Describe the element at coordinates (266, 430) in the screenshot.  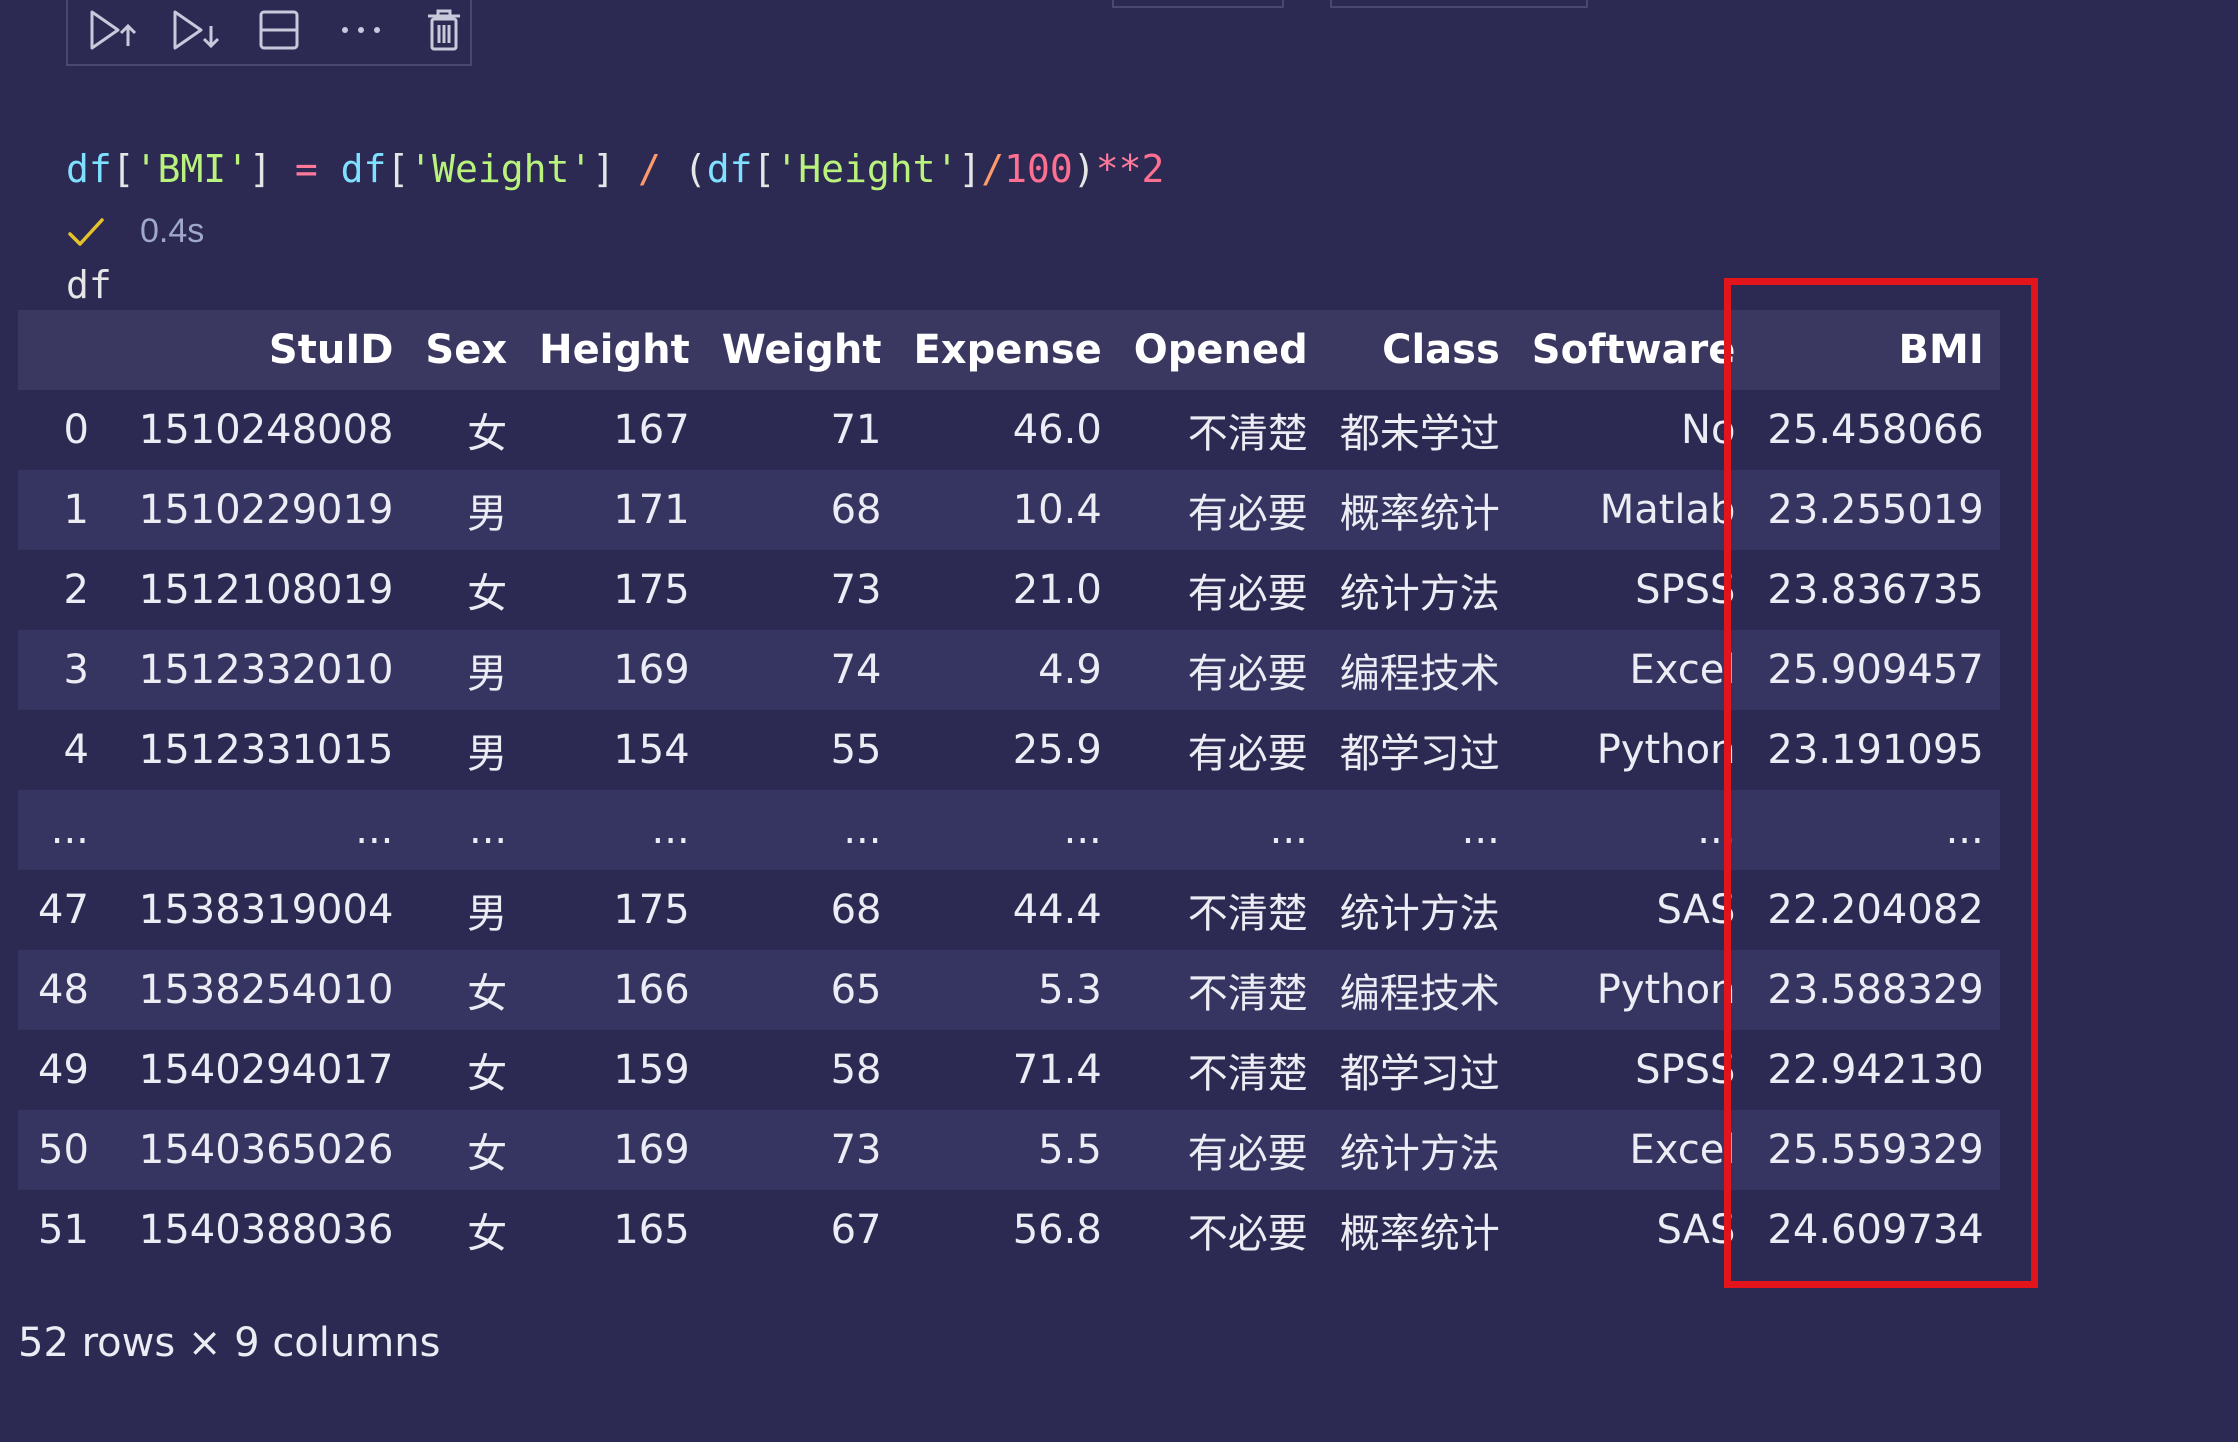
I see `table-cell: 1510248008` at that location.